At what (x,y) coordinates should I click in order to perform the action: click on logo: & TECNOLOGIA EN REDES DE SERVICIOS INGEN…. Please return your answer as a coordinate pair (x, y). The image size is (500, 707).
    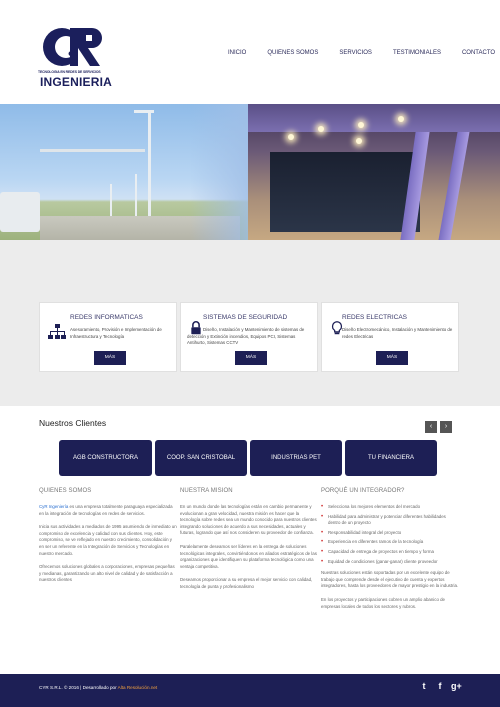
    Looking at the image, I should click on (78, 57).